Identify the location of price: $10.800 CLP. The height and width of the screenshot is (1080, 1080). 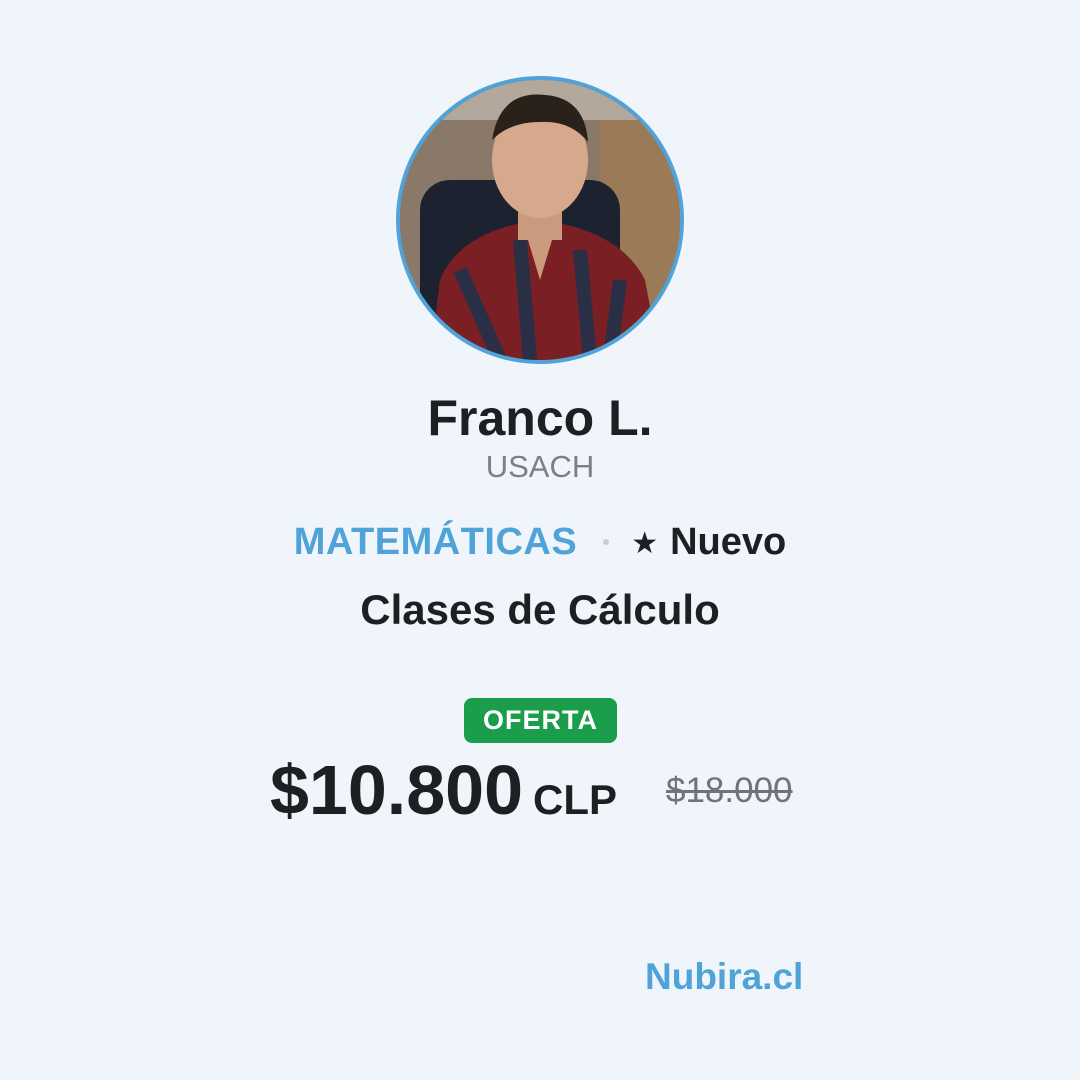
(443, 790).